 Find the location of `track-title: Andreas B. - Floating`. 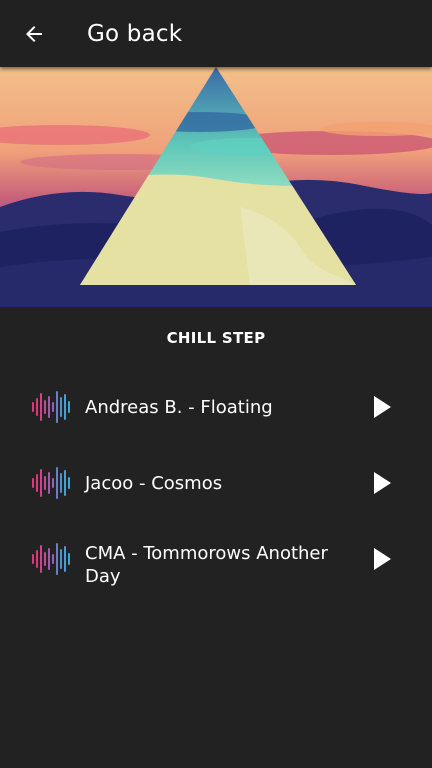

track-title: Andreas B. - Floating is located at coordinates (179, 407).